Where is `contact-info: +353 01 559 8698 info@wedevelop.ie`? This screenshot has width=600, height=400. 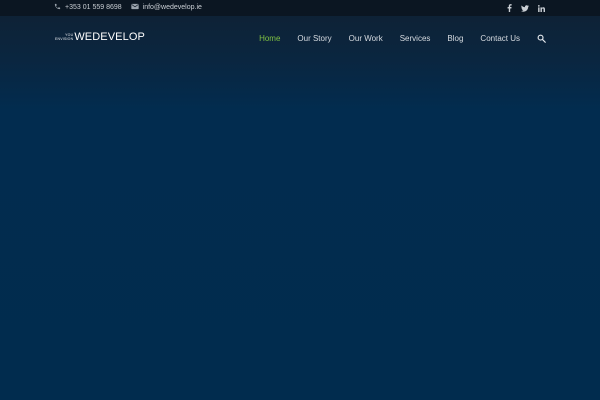
contact-info: +353 01 559 8698 info@wedevelop.ie is located at coordinates (132, 7).